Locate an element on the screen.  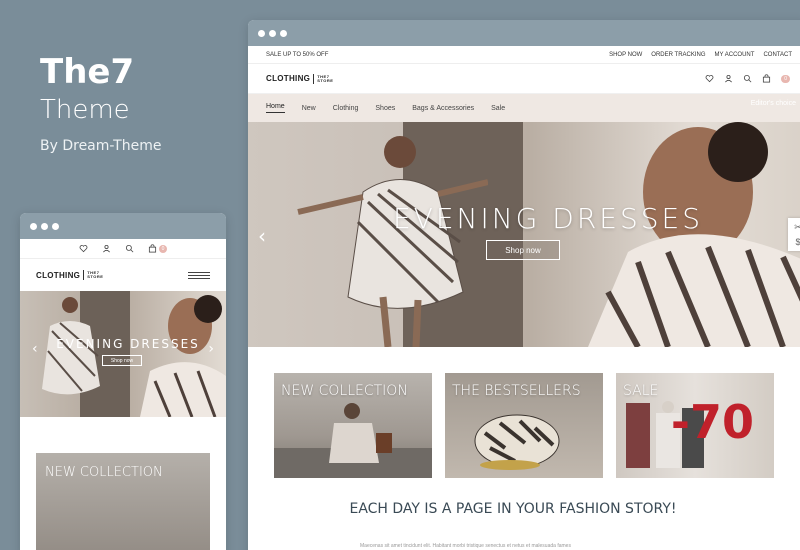
site-logo: CLOTHING THE7 STORE is located at coordinates (300, 78).